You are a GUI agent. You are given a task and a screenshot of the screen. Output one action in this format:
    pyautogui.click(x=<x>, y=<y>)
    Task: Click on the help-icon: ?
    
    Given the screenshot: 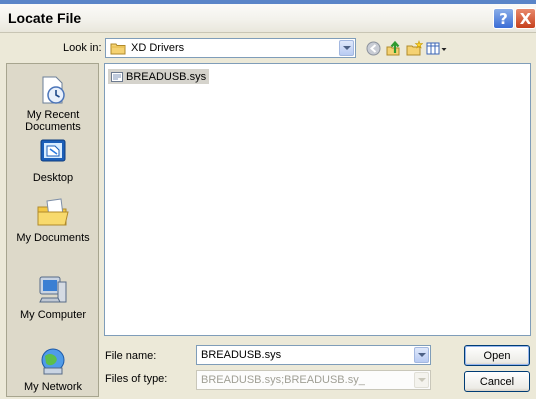 What is the action you would take?
    pyautogui.click(x=503, y=18)
    